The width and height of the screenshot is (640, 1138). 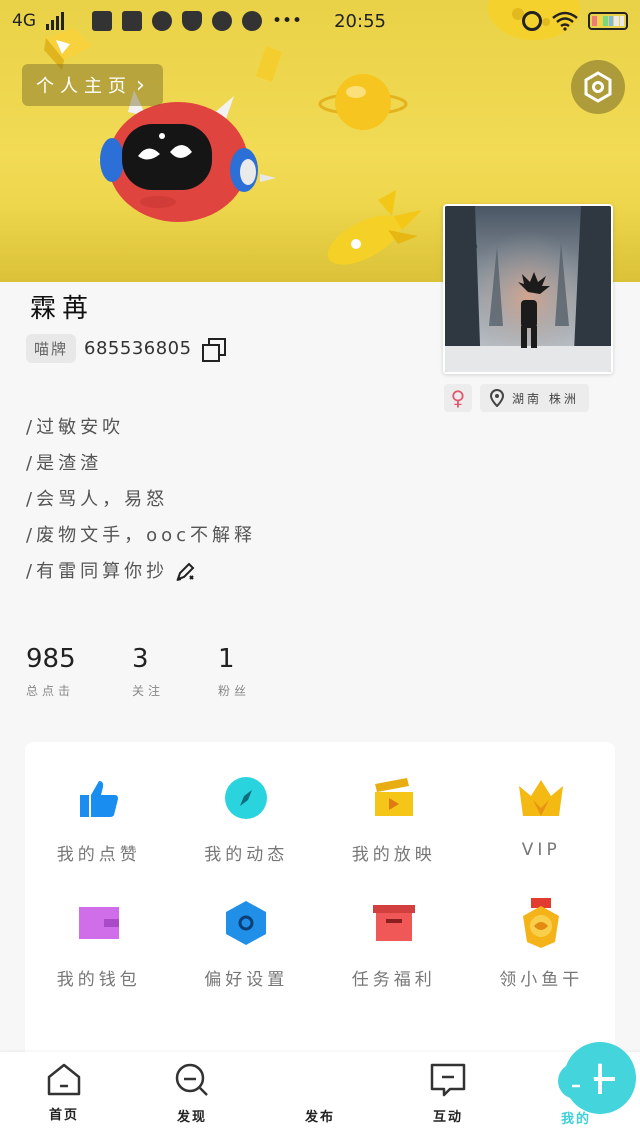 I want to click on user-id-number: 685536805, so click(x=138, y=348).